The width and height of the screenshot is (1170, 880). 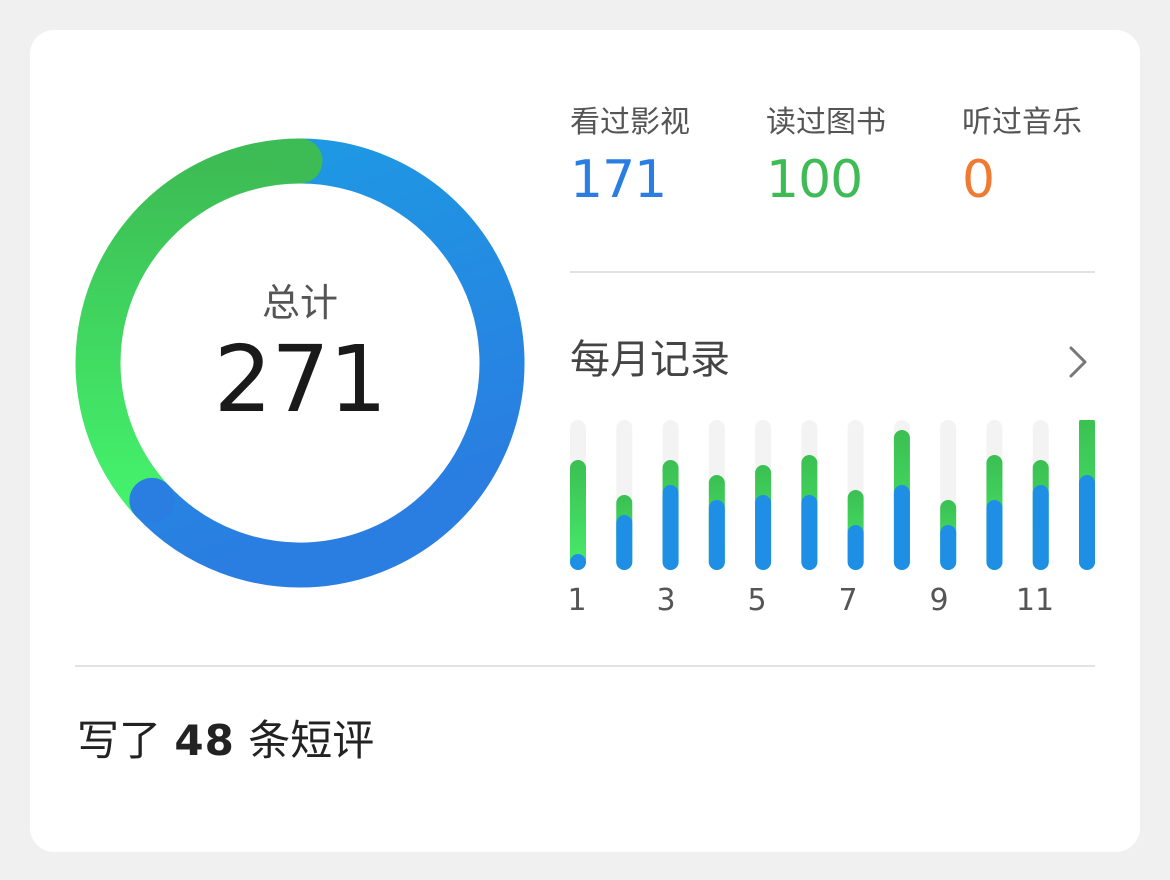 I want to click on chevron-right-icon, so click(x=1077, y=362).